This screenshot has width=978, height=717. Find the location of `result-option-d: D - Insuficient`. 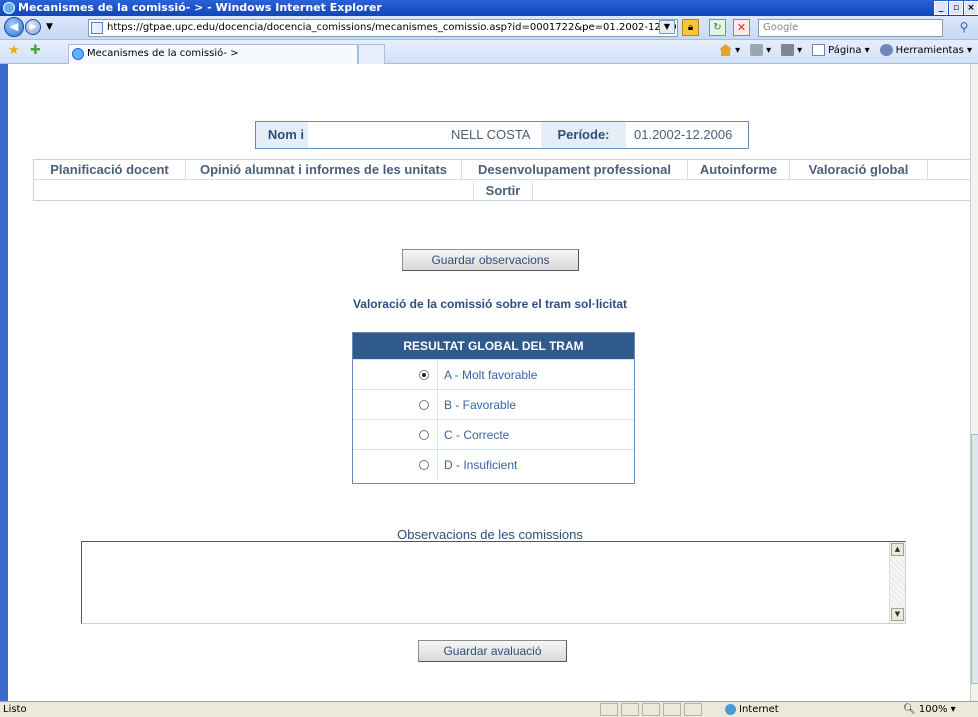

result-option-d: D - Insuficient is located at coordinates (493, 464).